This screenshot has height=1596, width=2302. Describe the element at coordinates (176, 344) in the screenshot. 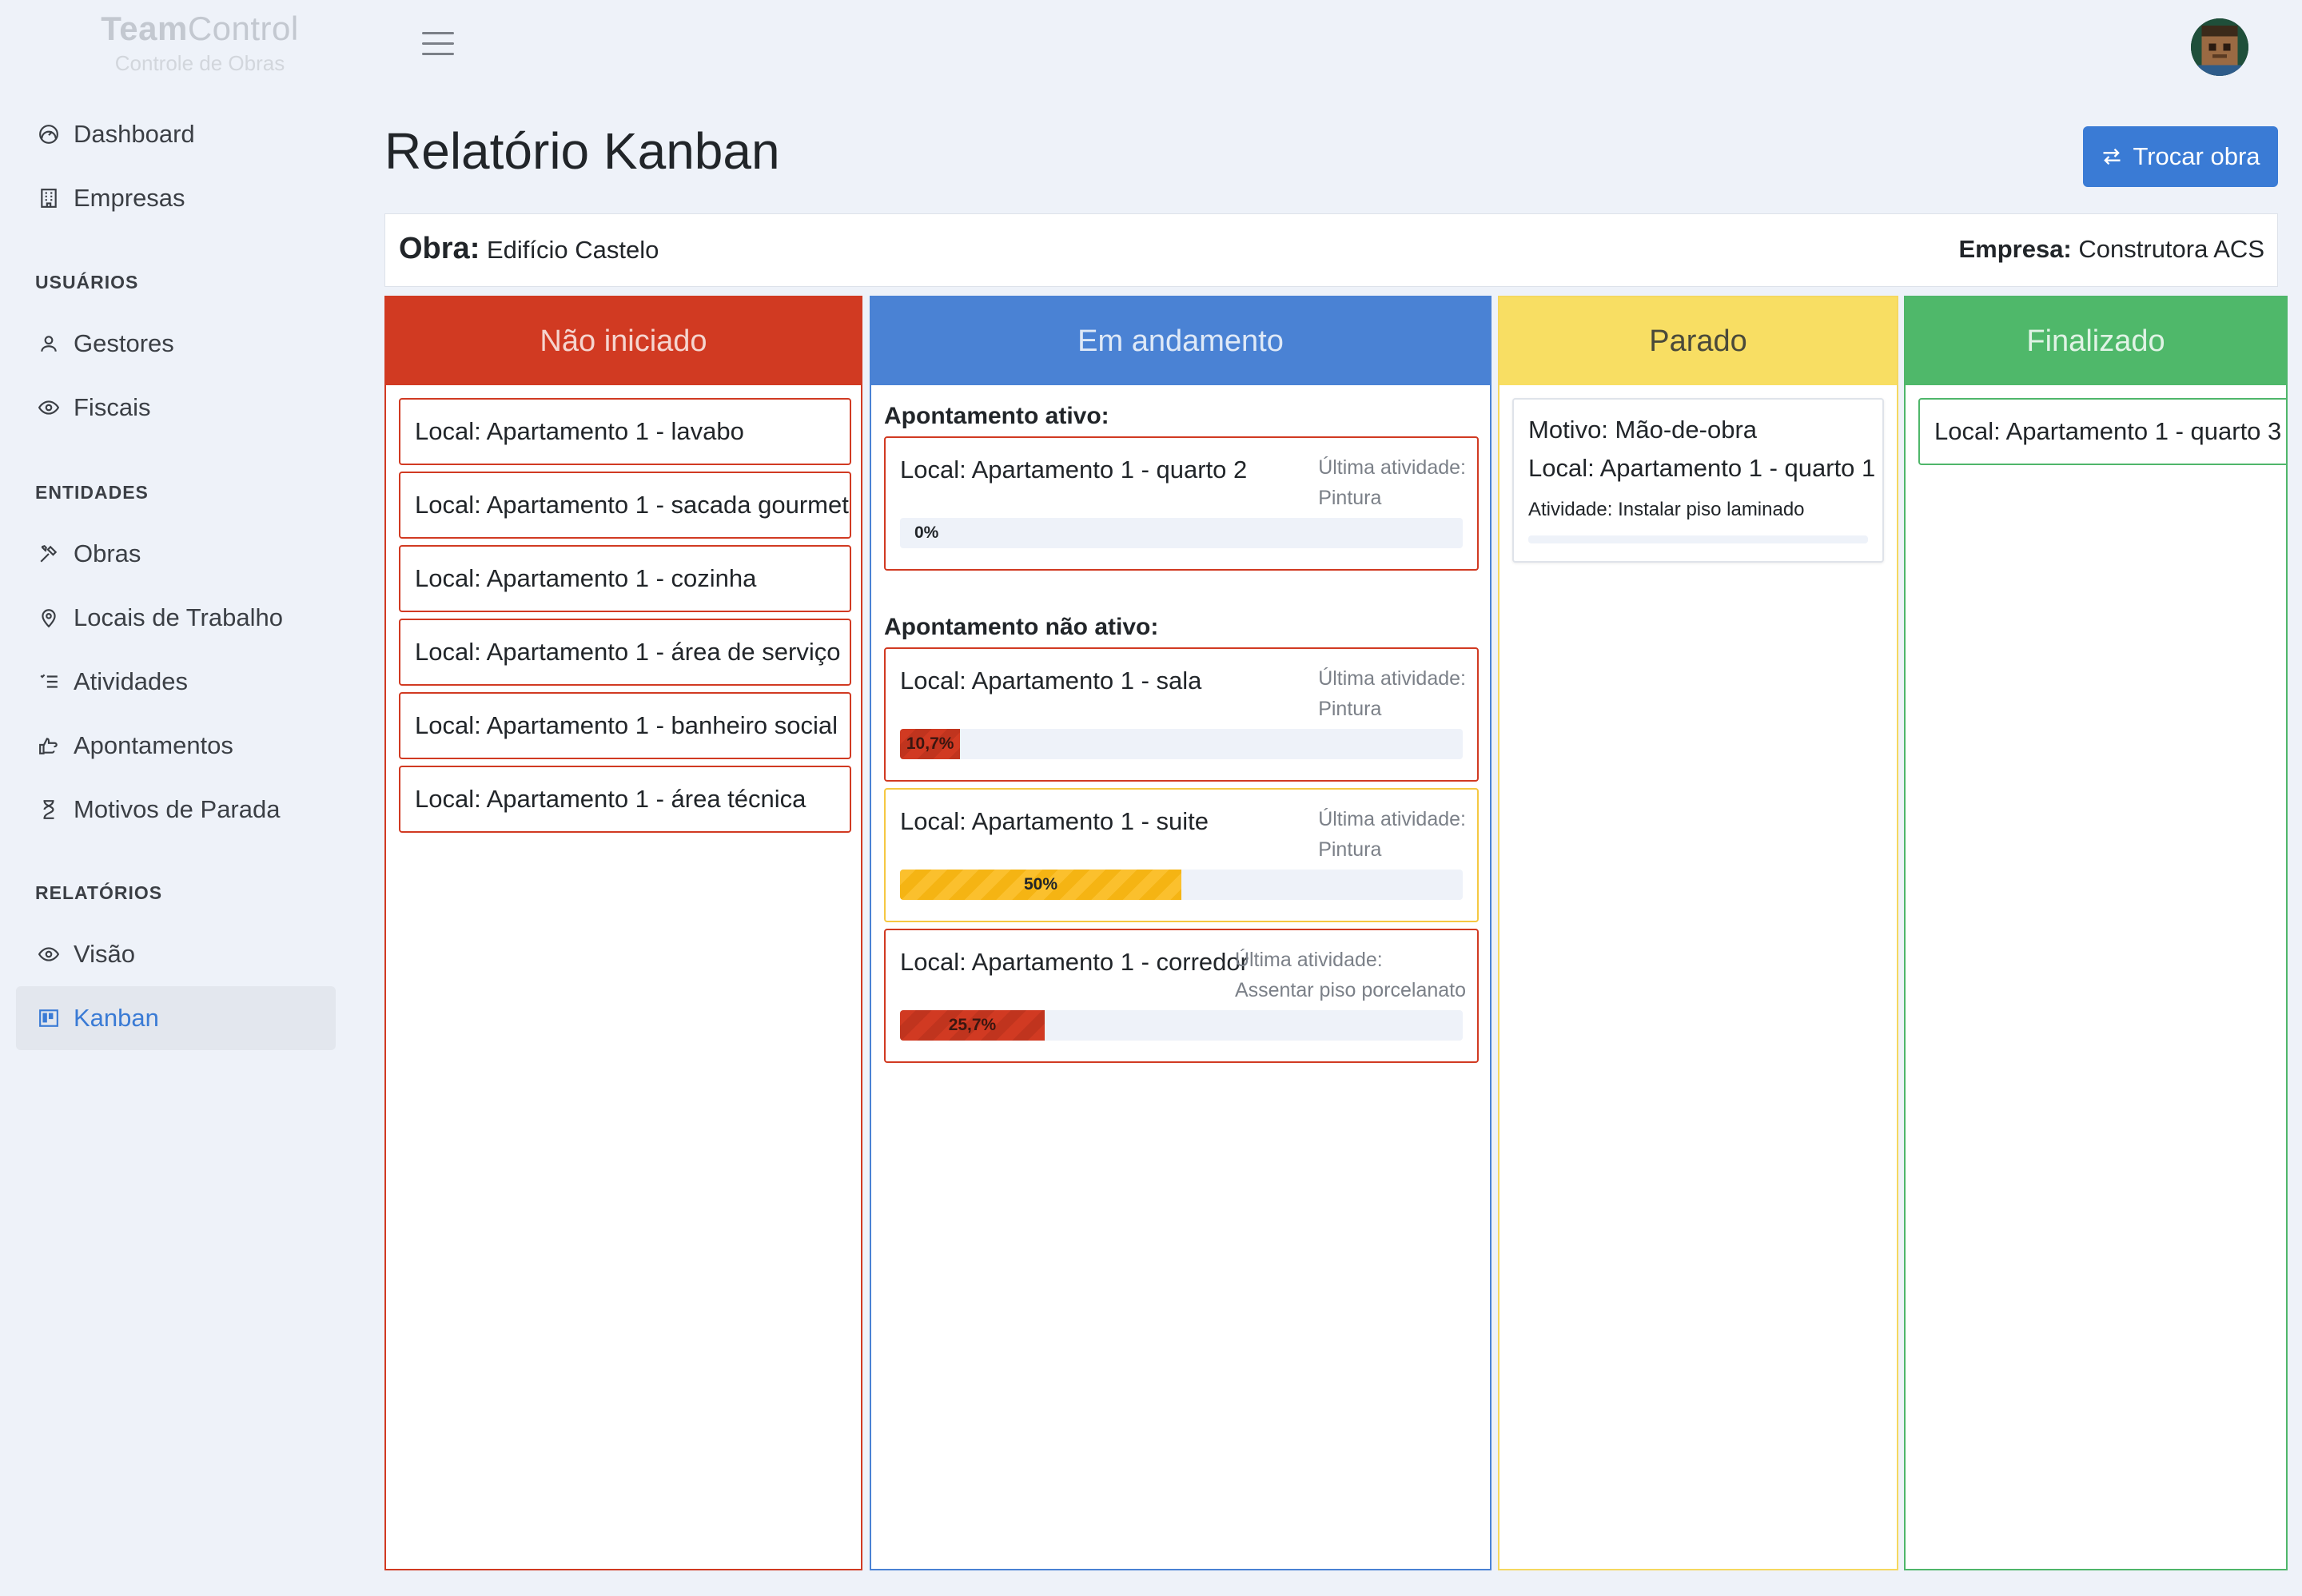

I see `sidebar-item-gestores: Gestores` at that location.